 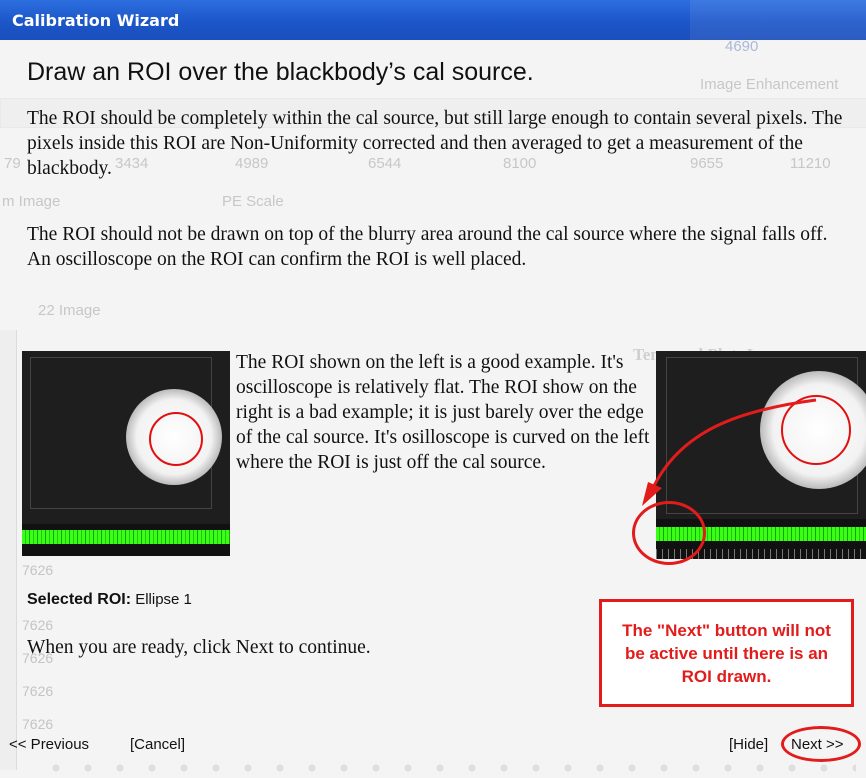 I want to click on roi-ellipse, so click(x=176, y=439).